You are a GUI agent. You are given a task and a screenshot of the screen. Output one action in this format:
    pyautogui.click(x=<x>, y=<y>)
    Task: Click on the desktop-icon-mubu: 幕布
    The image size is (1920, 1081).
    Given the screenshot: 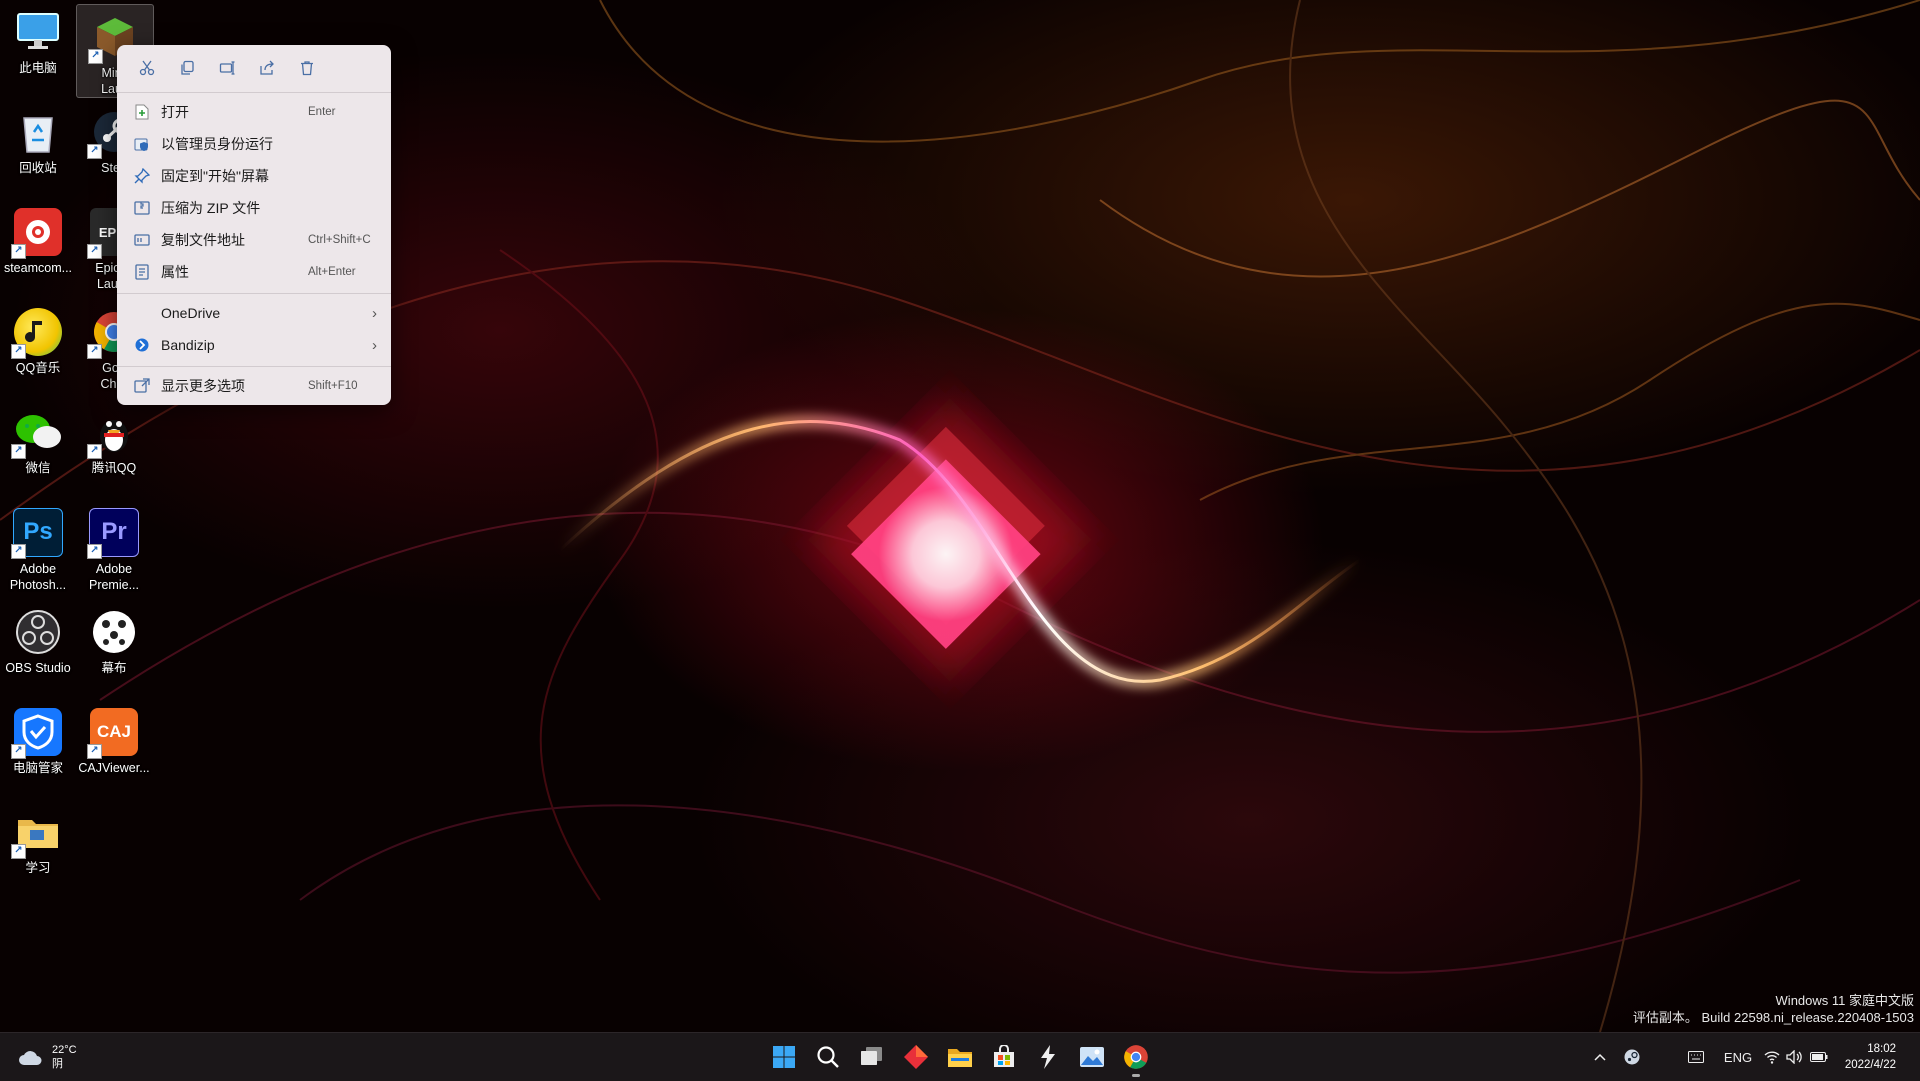 What is the action you would take?
    pyautogui.click(x=114, y=646)
    